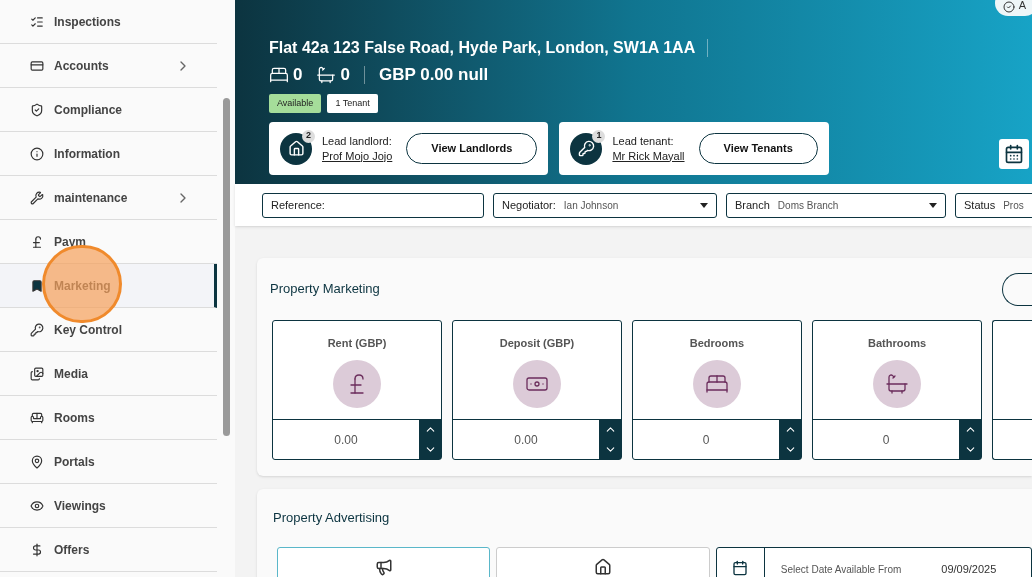 The image size is (1032, 577). Describe the element at coordinates (599, 136) in the screenshot. I see `count-badge: 1` at that location.